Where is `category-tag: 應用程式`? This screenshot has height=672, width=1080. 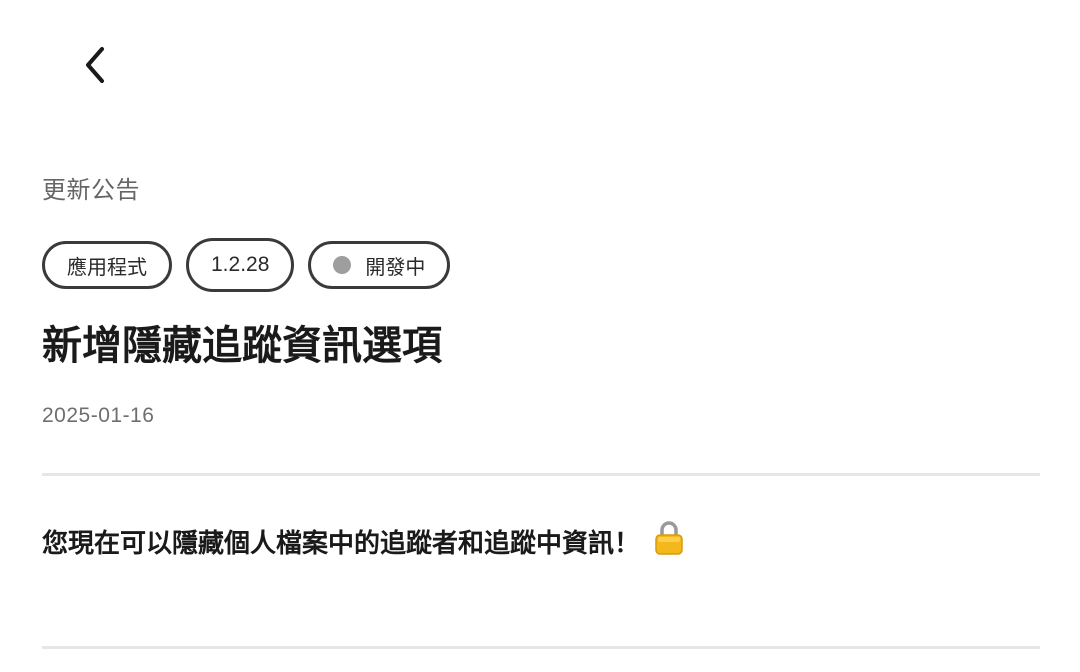 category-tag: 應用程式 is located at coordinates (107, 265).